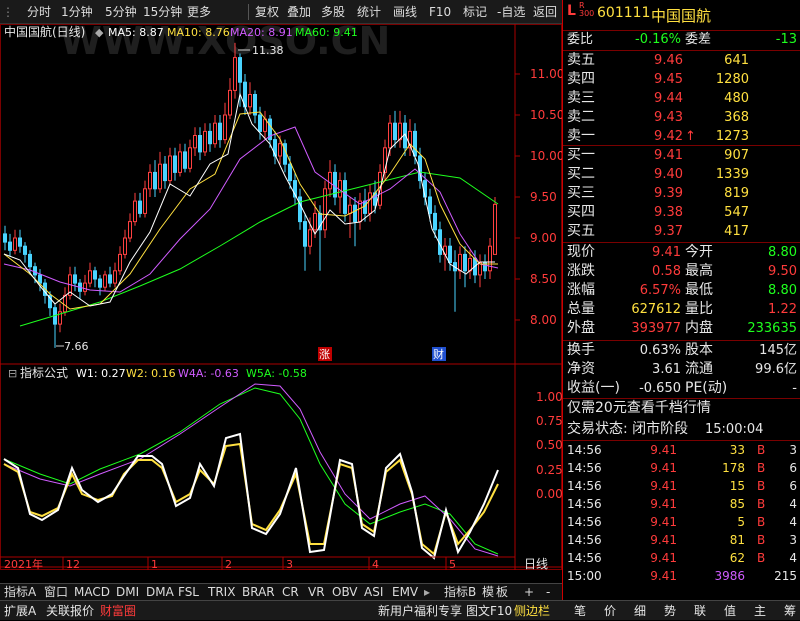 This screenshot has width=800, height=621. Describe the element at coordinates (610, 611) in the screenshot. I see `footer-tab: 价` at that location.